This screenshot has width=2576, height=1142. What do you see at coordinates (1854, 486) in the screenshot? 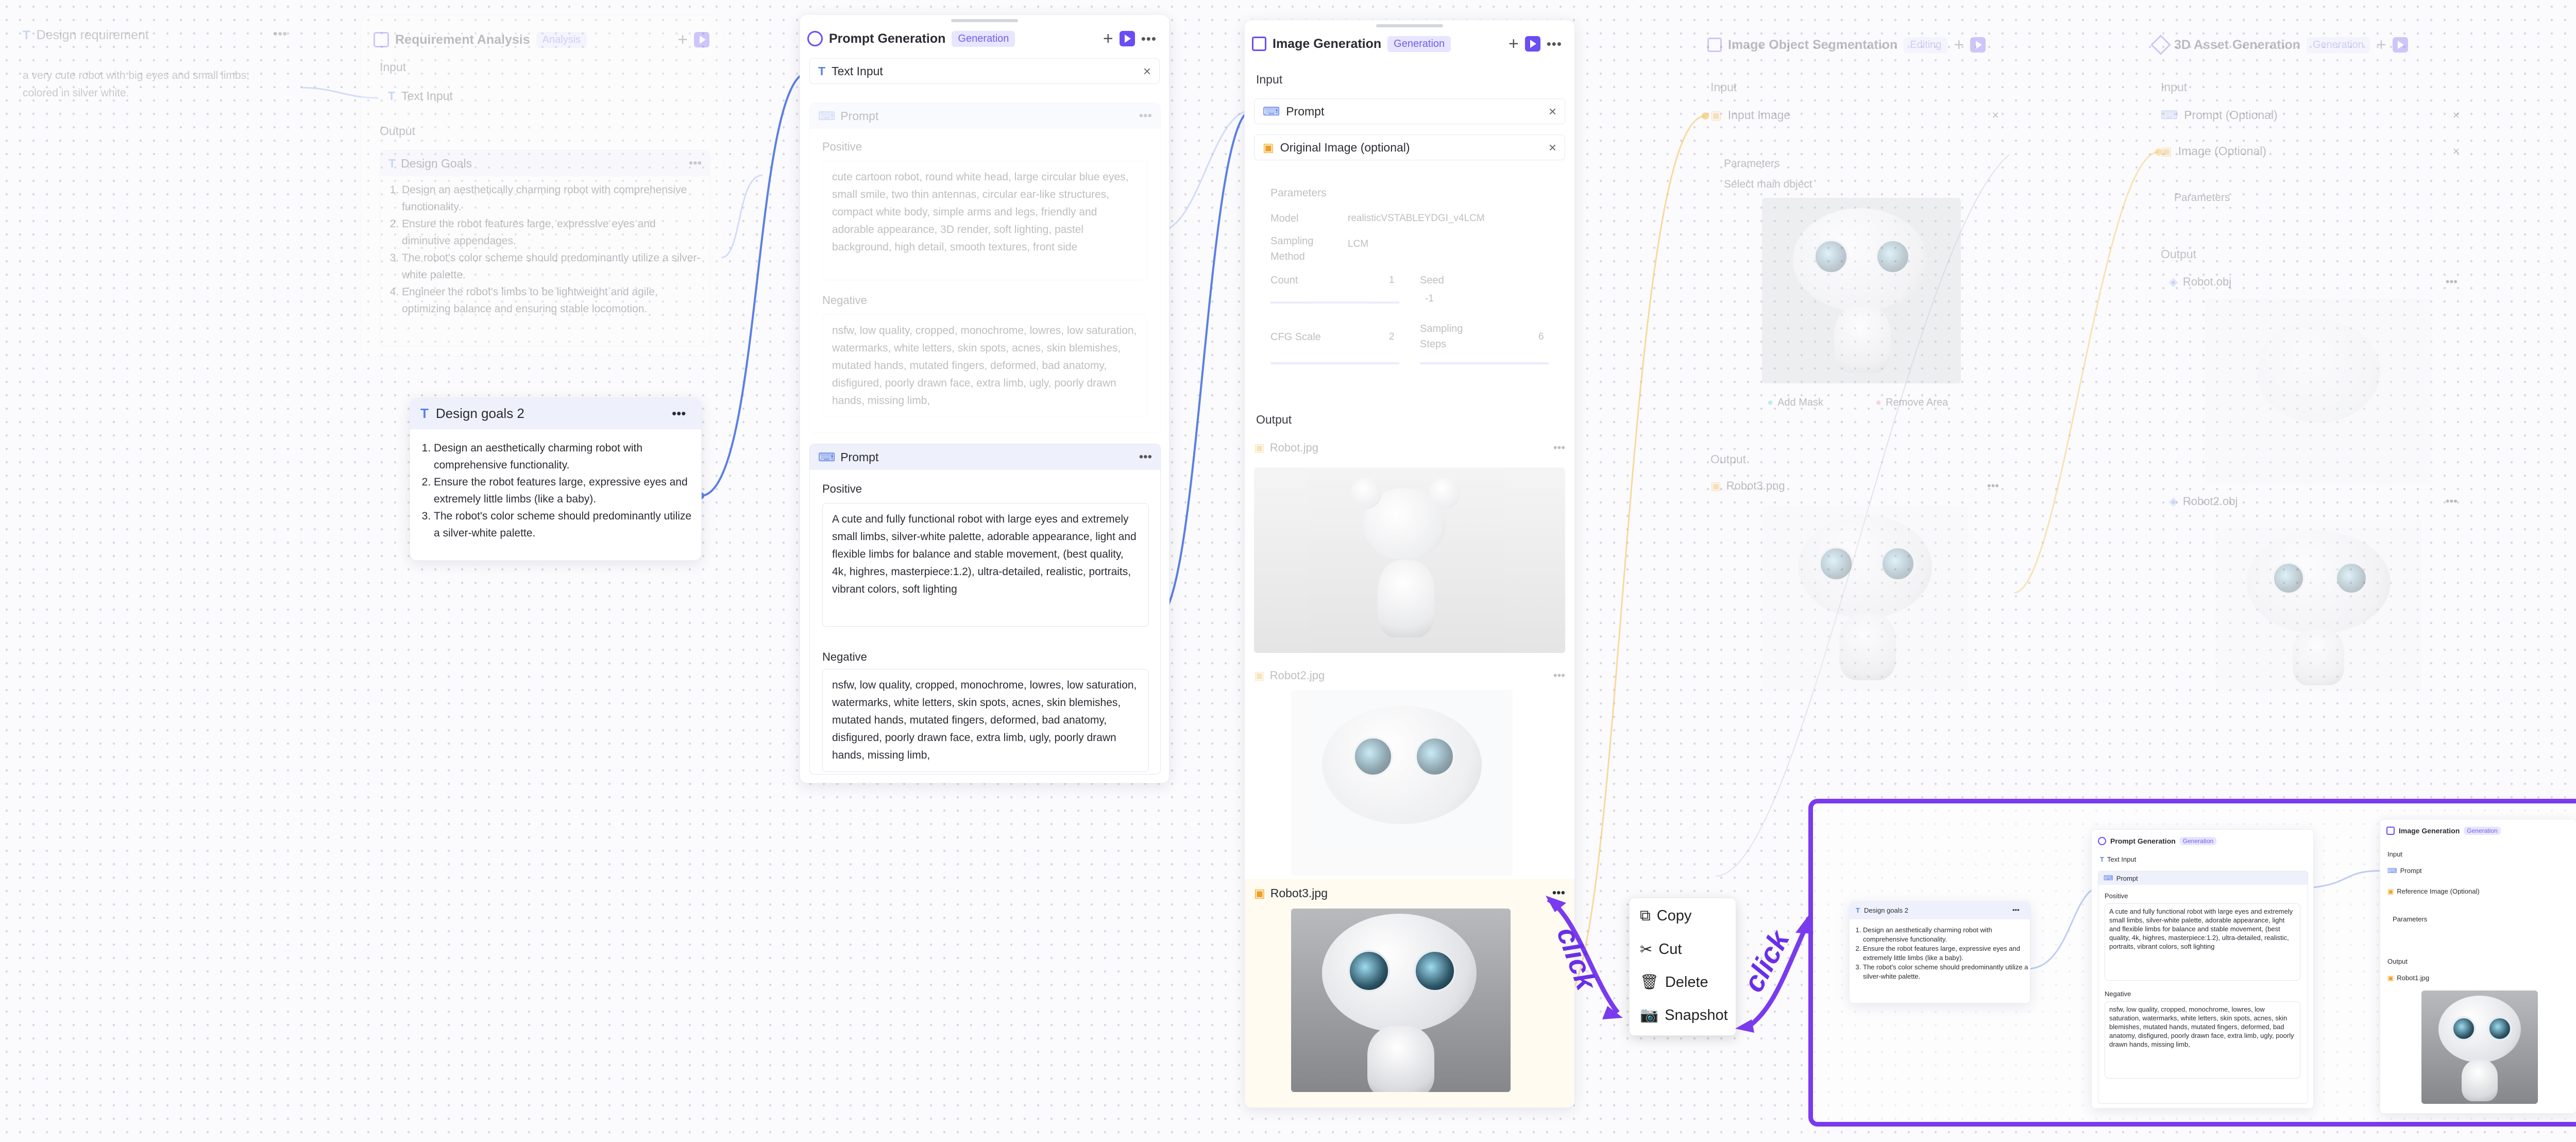
I see `output-item: ▣ Robot3.png •••` at bounding box center [1854, 486].